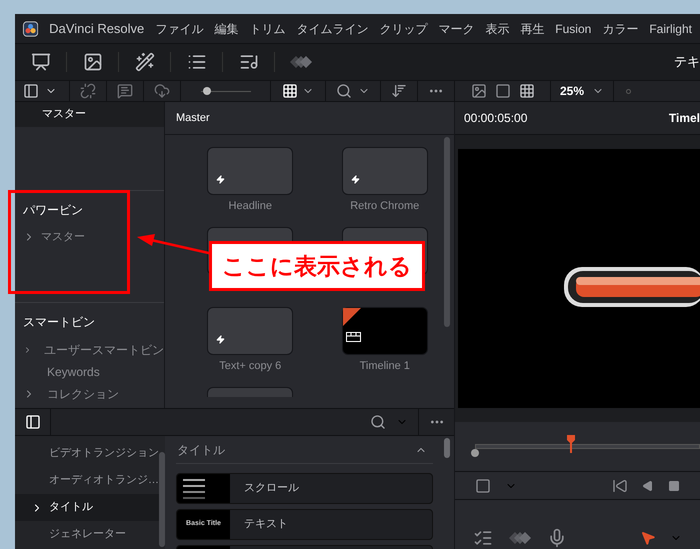 This screenshot has height=549, width=700. What do you see at coordinates (332, 29) in the screenshot?
I see `menu-item: タイムライン` at bounding box center [332, 29].